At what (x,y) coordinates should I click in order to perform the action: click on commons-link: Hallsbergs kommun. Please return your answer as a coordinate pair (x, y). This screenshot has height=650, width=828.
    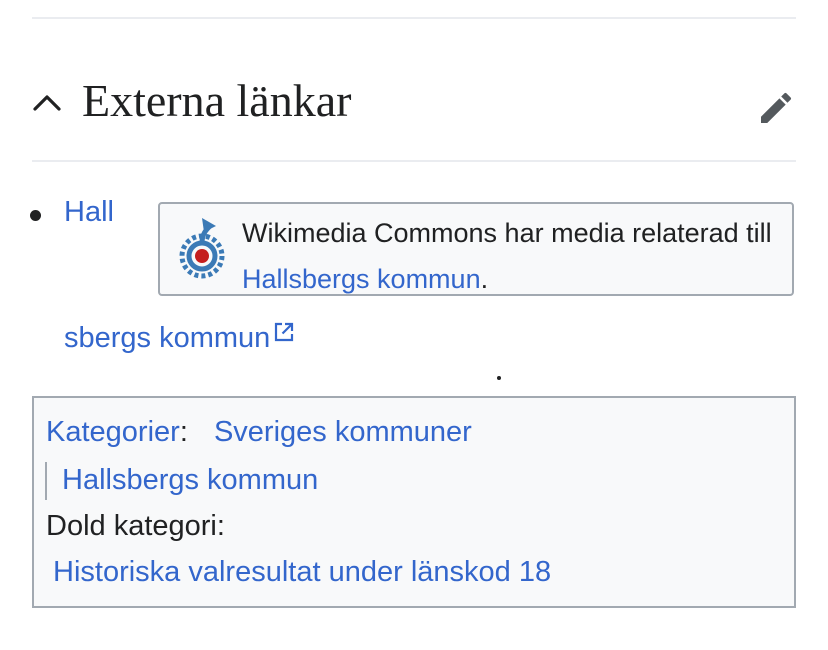
    Looking at the image, I should click on (361, 279).